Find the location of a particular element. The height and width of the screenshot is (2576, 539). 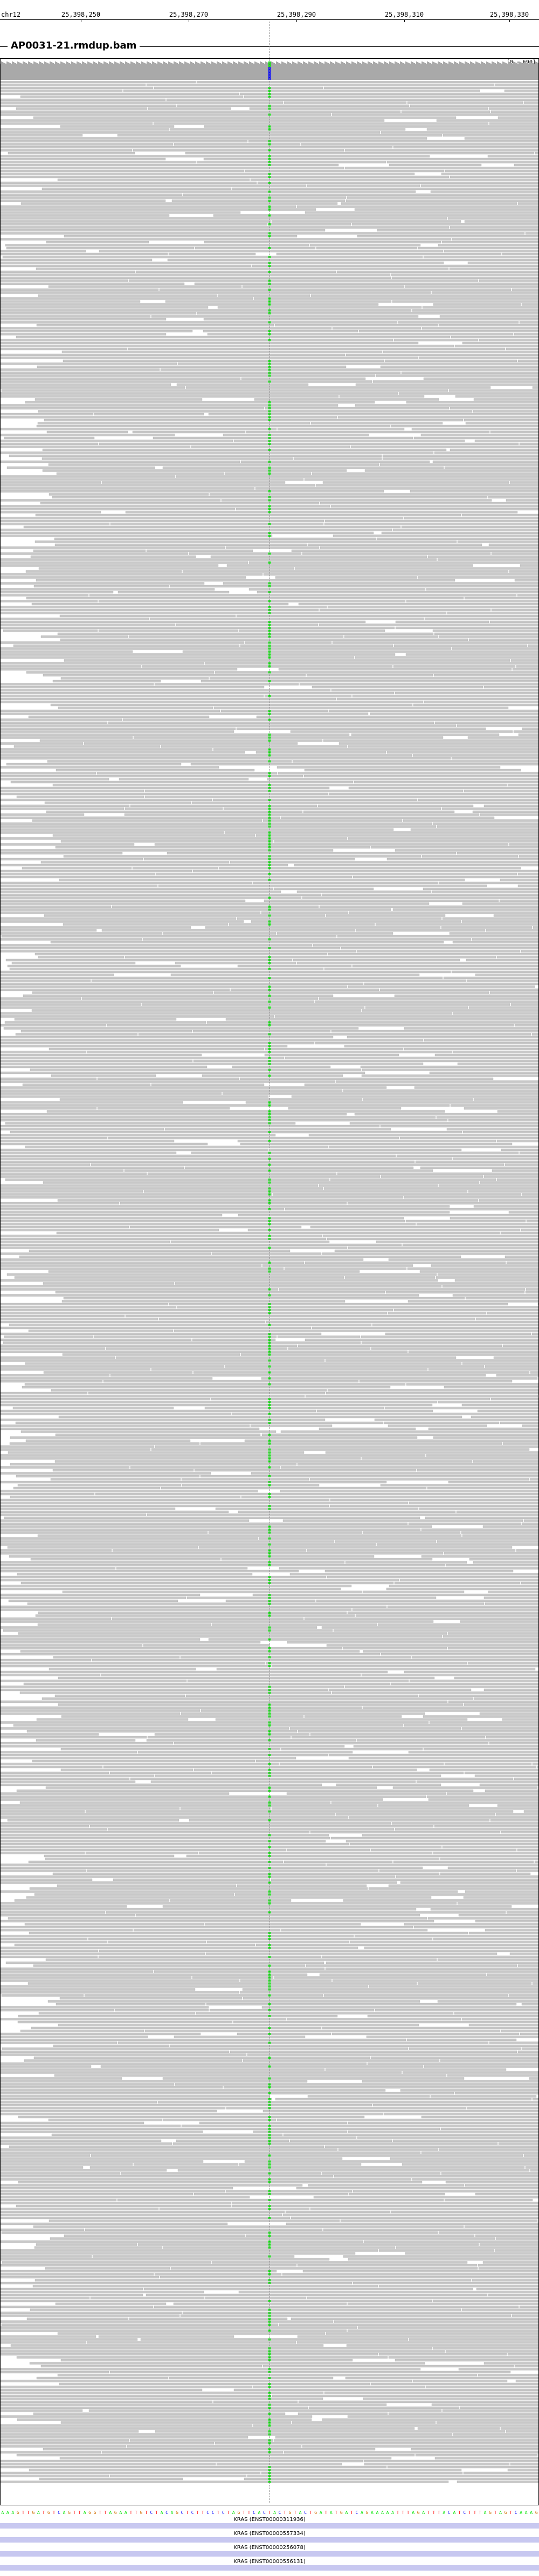

gene-row: KRAS (ENST00000557334) is located at coordinates (269, 2538).